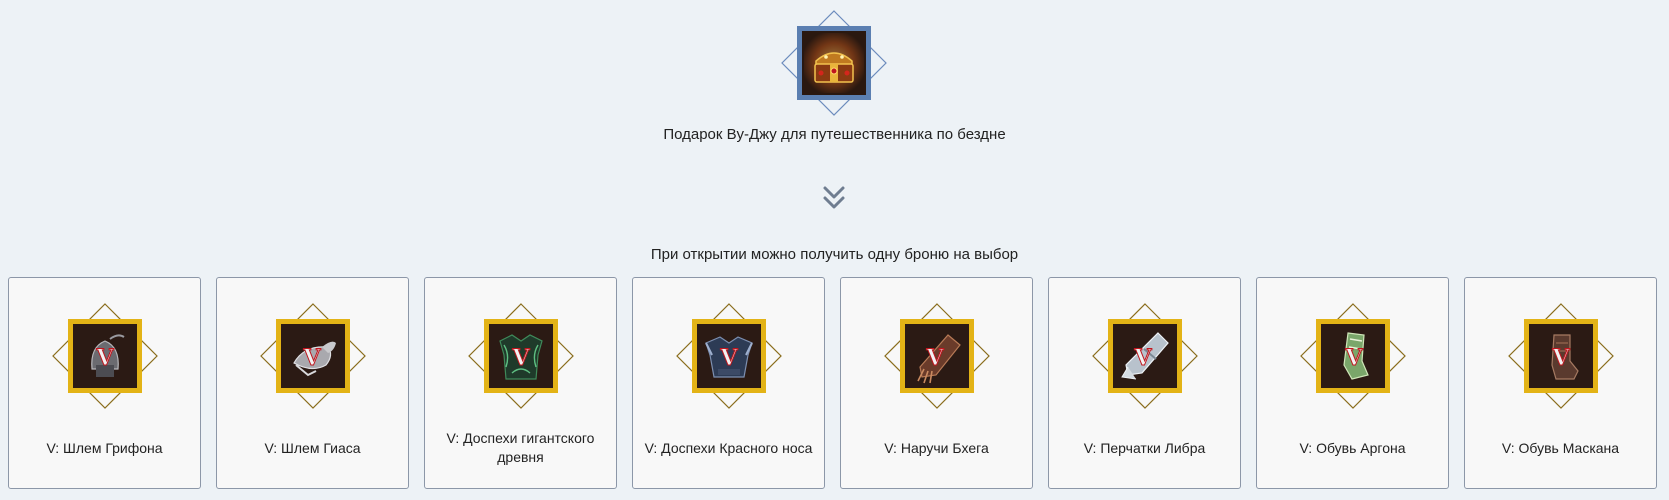 The height and width of the screenshot is (500, 1669). What do you see at coordinates (936, 447) in the screenshot?
I see `item-name: V: Наручи Бхега` at bounding box center [936, 447].